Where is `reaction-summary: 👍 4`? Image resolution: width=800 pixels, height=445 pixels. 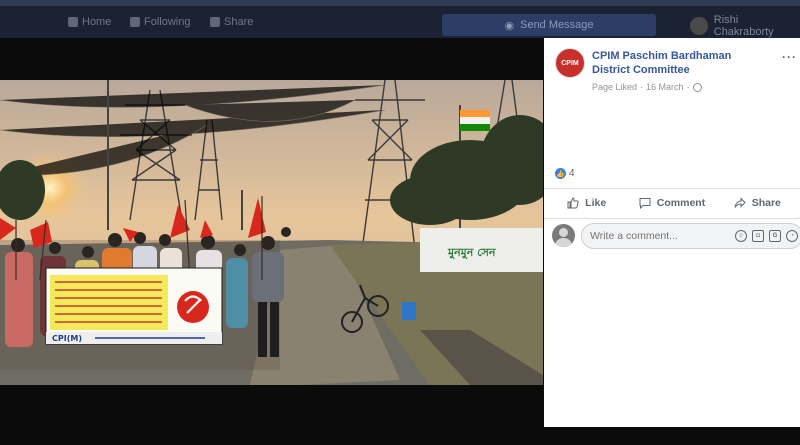 reaction-summary: 👍 4 is located at coordinates (565, 173).